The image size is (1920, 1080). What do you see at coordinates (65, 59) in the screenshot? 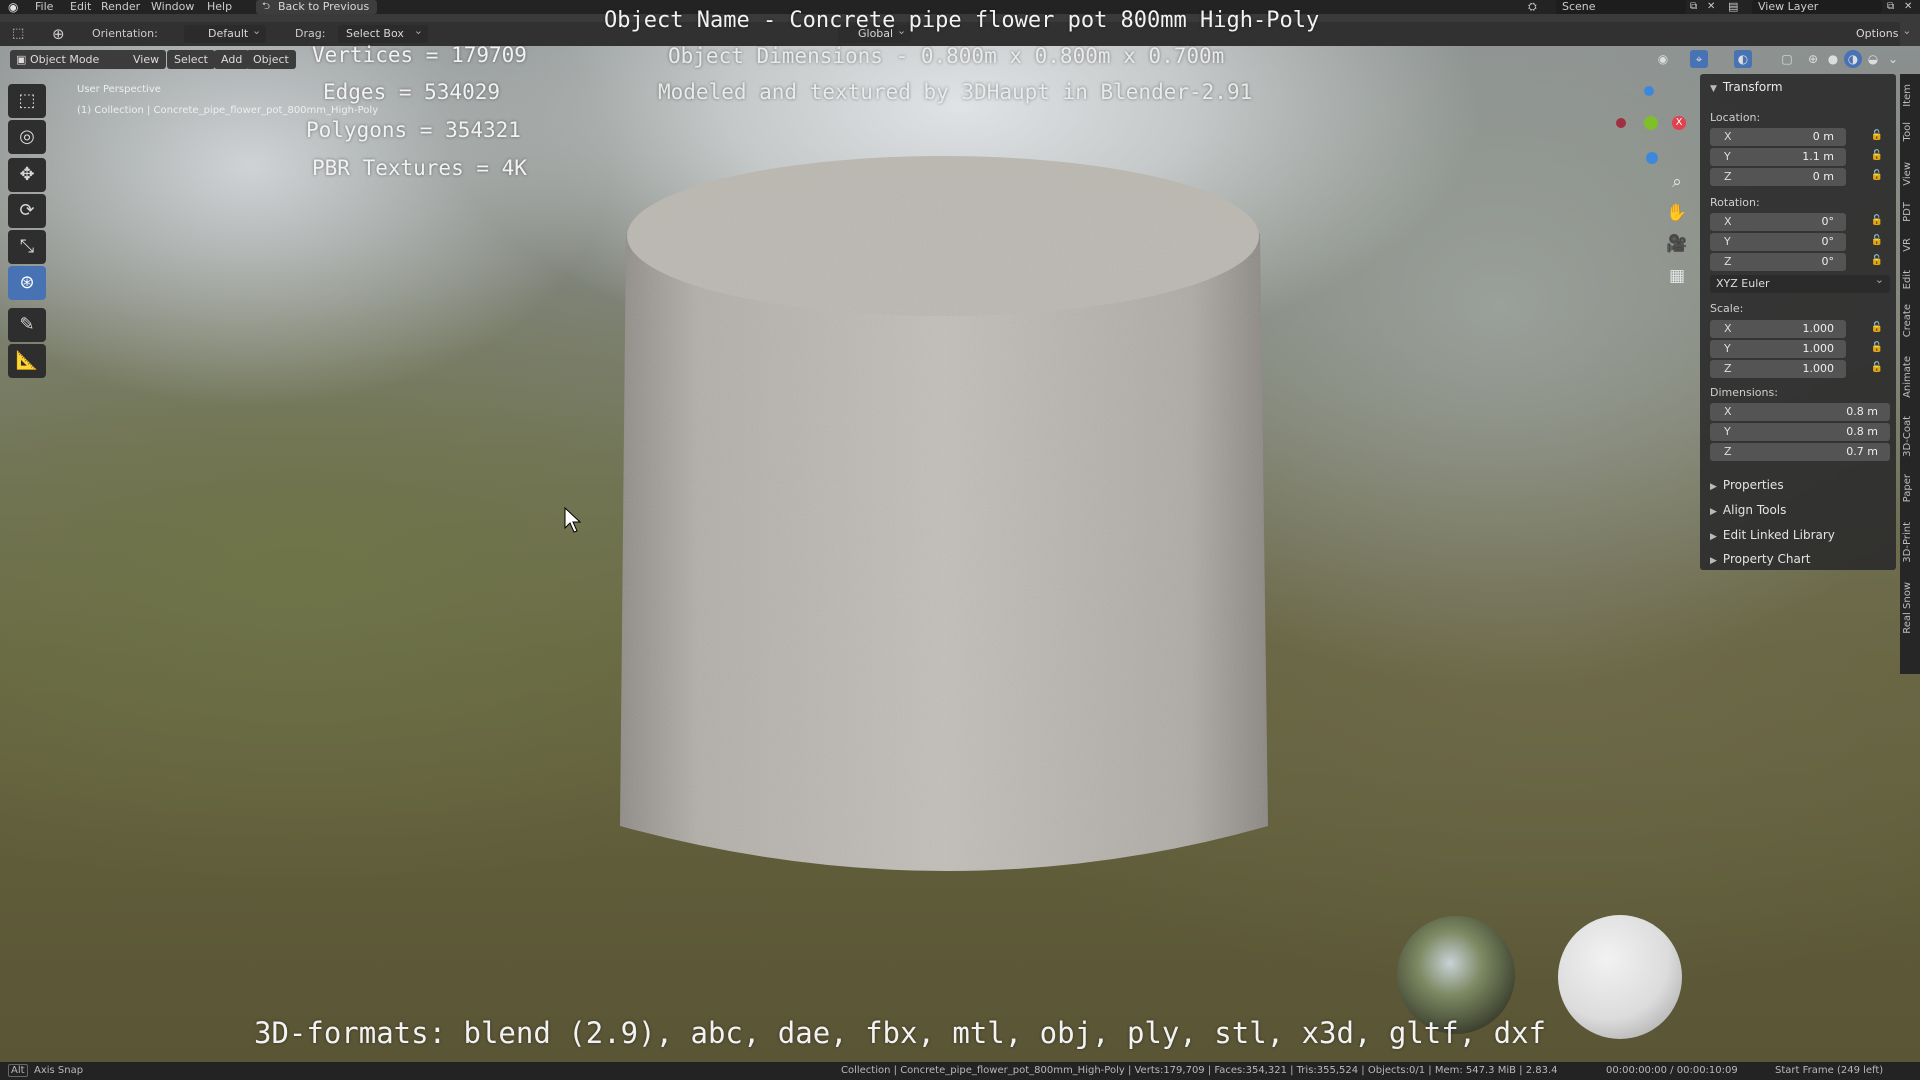
I see `object-mode-label: Object Mode` at bounding box center [65, 59].